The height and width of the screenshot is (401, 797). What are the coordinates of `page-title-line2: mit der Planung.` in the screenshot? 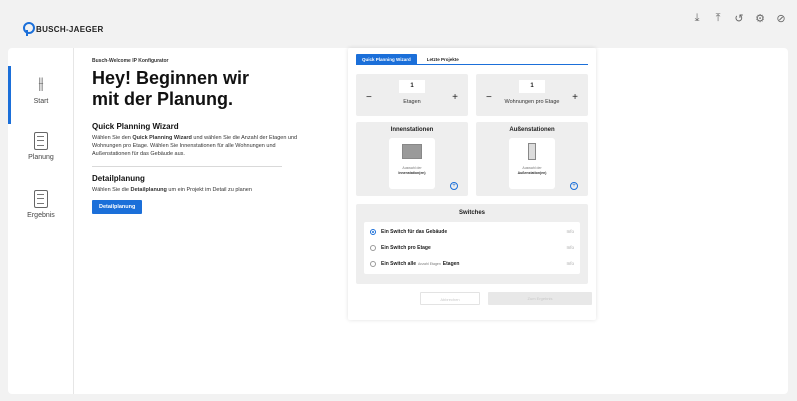 It's located at (163, 99).